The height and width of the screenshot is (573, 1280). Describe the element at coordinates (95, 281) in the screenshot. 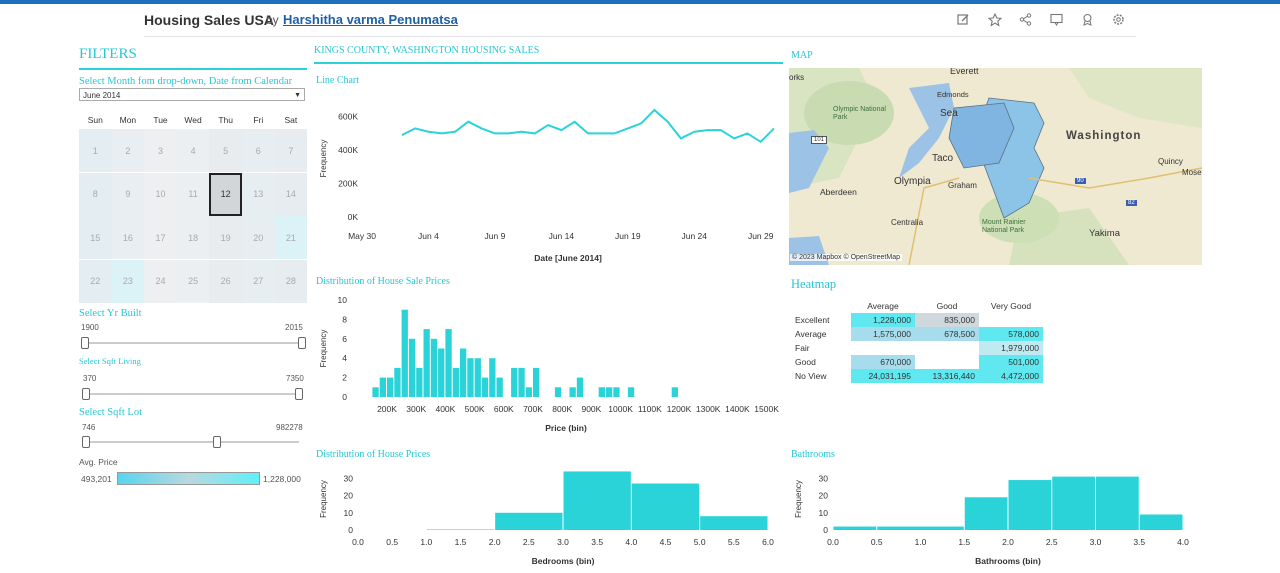

I see `calendar-day: 22` at that location.